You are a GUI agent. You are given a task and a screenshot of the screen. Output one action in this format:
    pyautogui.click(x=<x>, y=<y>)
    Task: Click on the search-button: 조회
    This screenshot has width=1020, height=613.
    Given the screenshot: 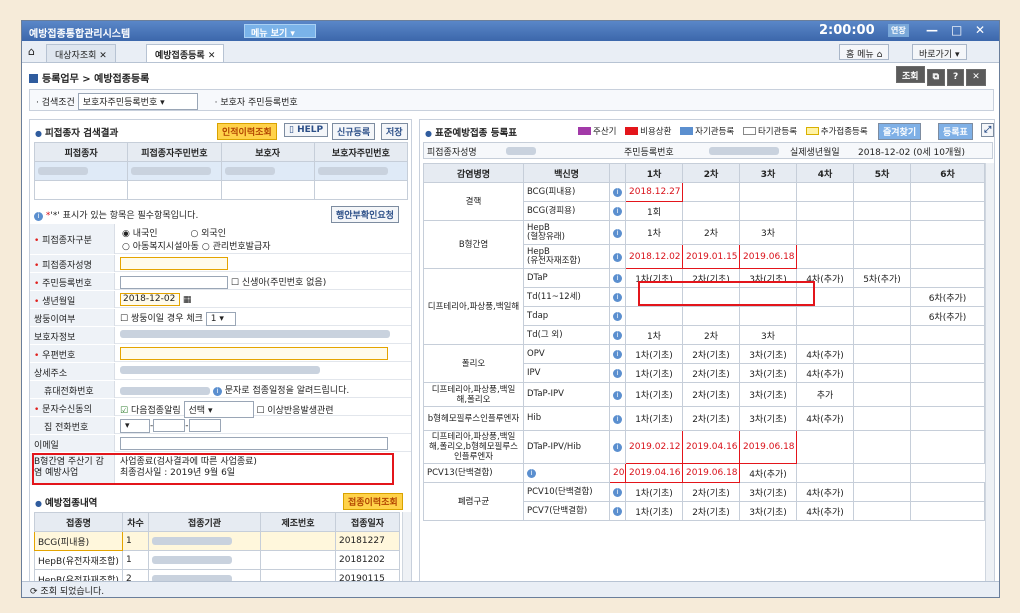 What is the action you would take?
    pyautogui.click(x=910, y=74)
    